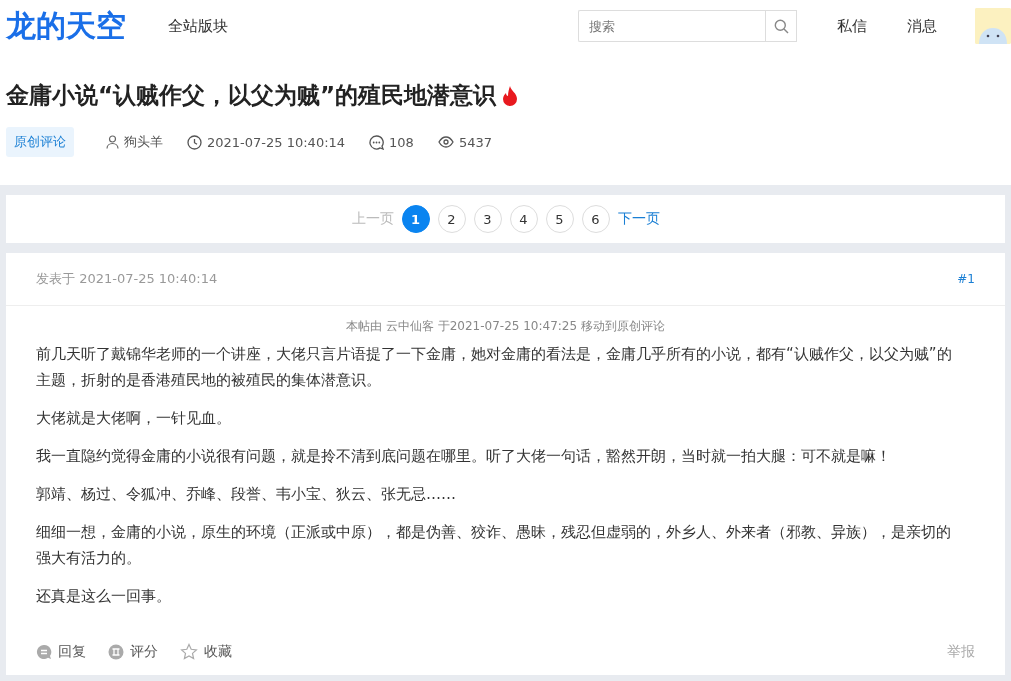 The height and width of the screenshot is (681, 1011). I want to click on rating-icon, so click(116, 652).